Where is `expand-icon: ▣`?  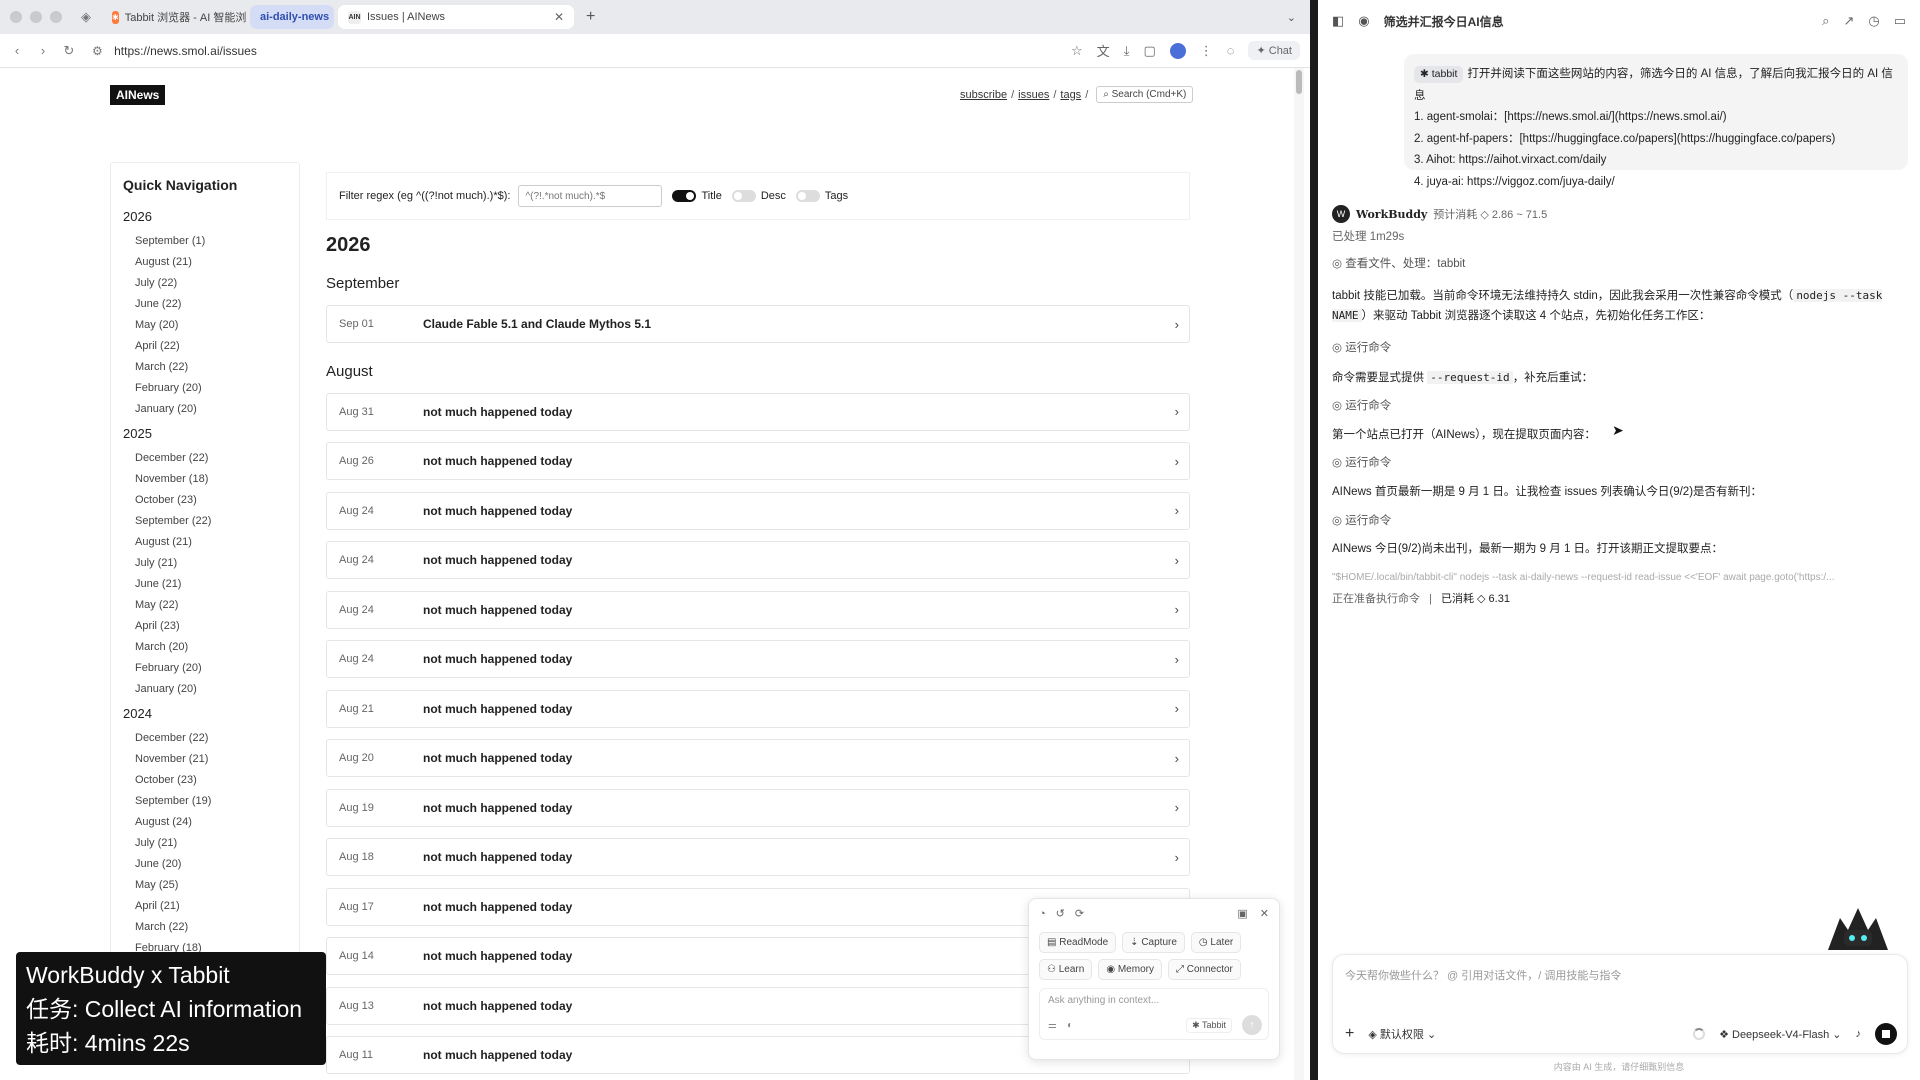 expand-icon: ▣ is located at coordinates (1242, 913).